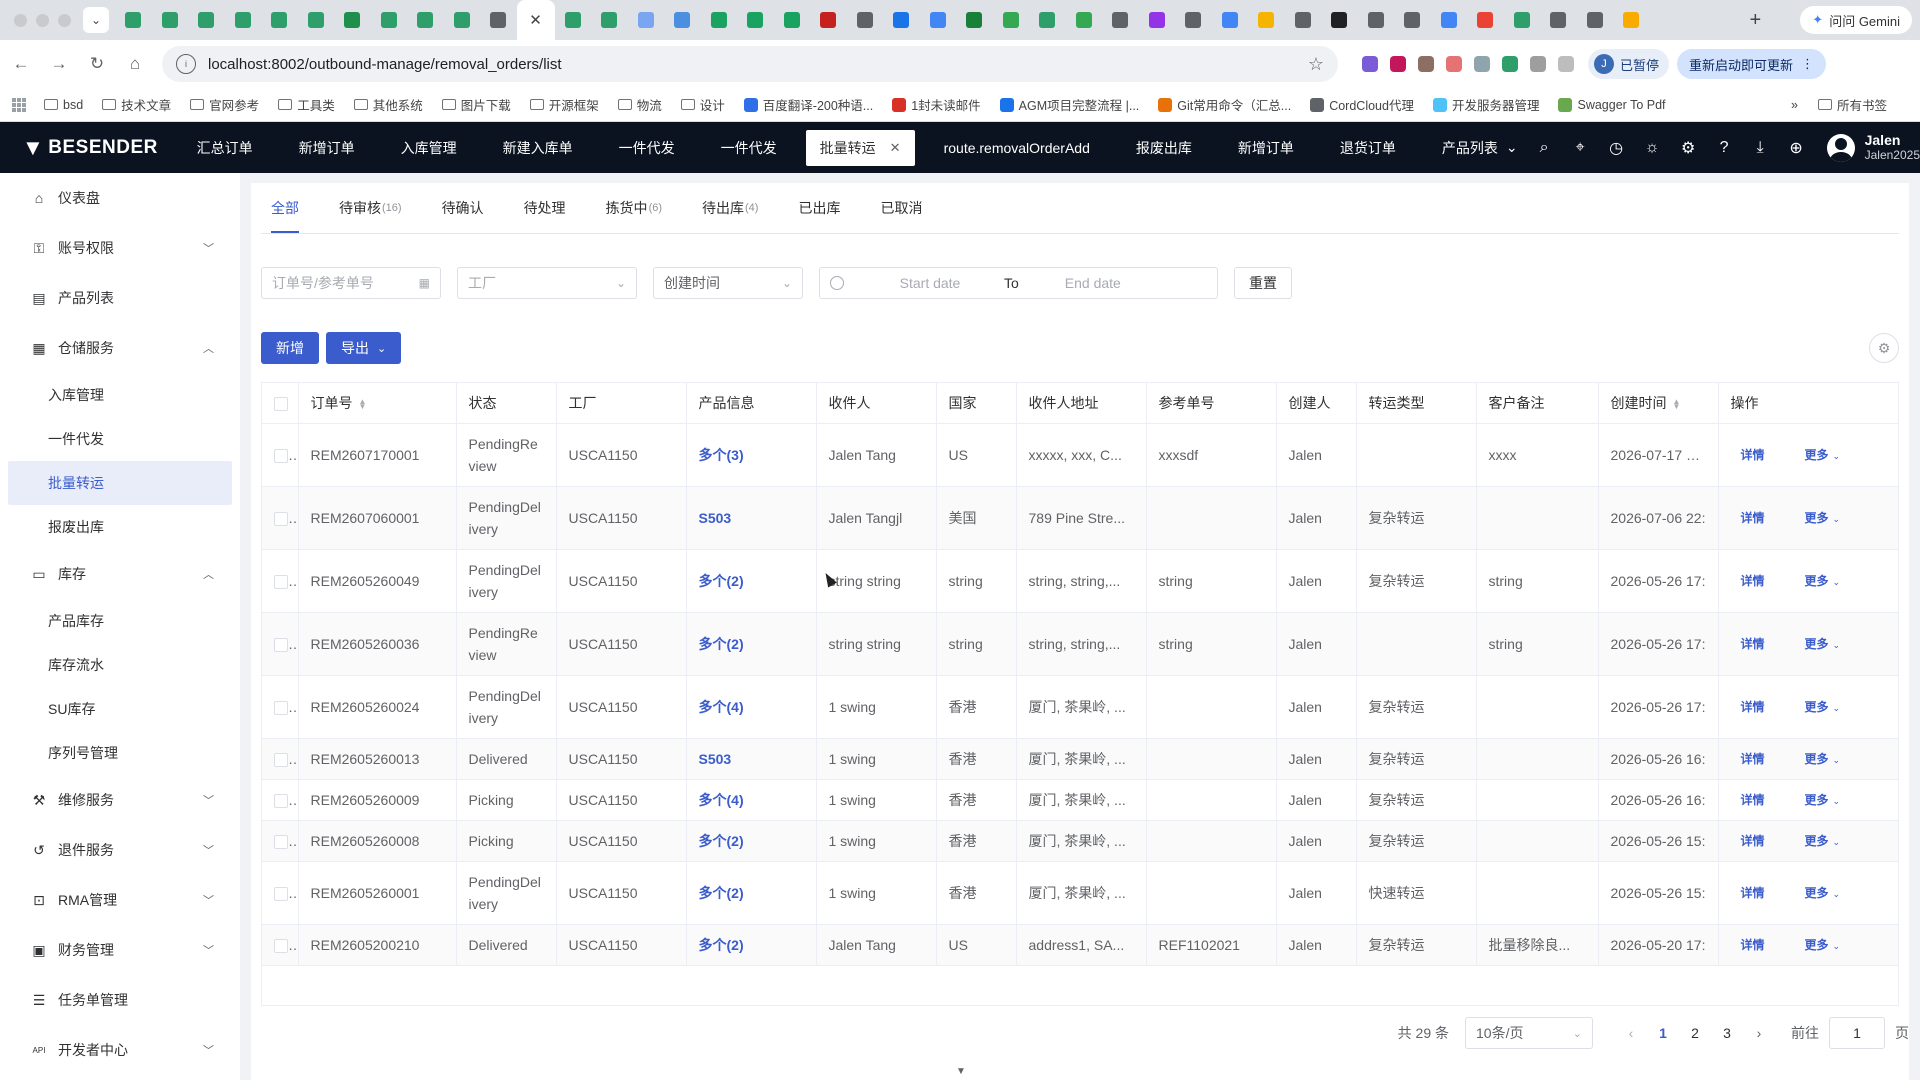 This screenshot has width=1920, height=1080. I want to click on forward-button: →, so click(59, 64).